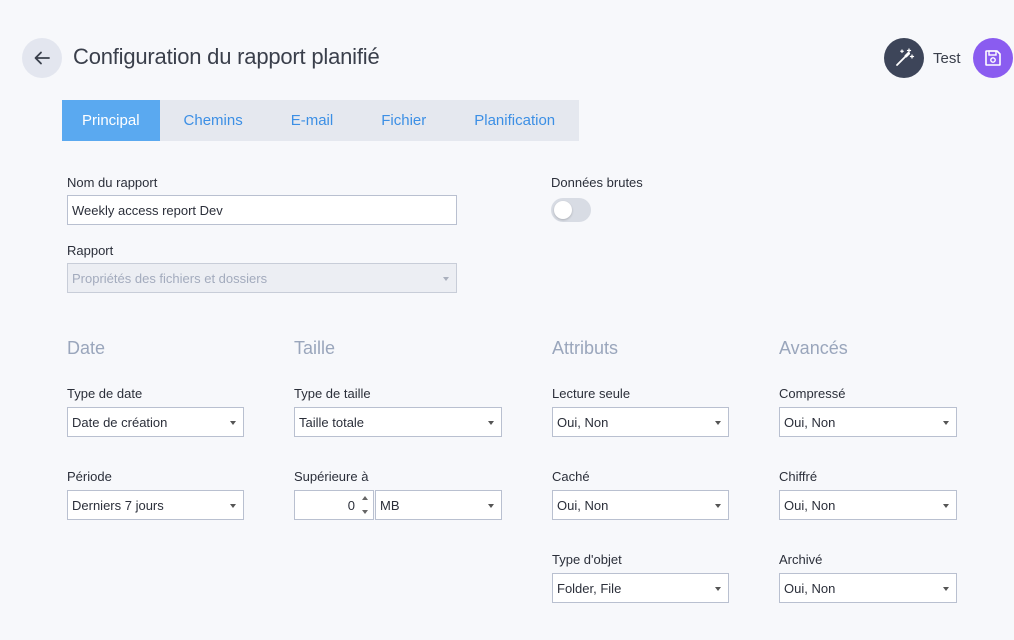 This screenshot has width=1014, height=640. Describe the element at coordinates (868, 422) in the screenshot. I see `compressed-select: Oui, Non` at that location.